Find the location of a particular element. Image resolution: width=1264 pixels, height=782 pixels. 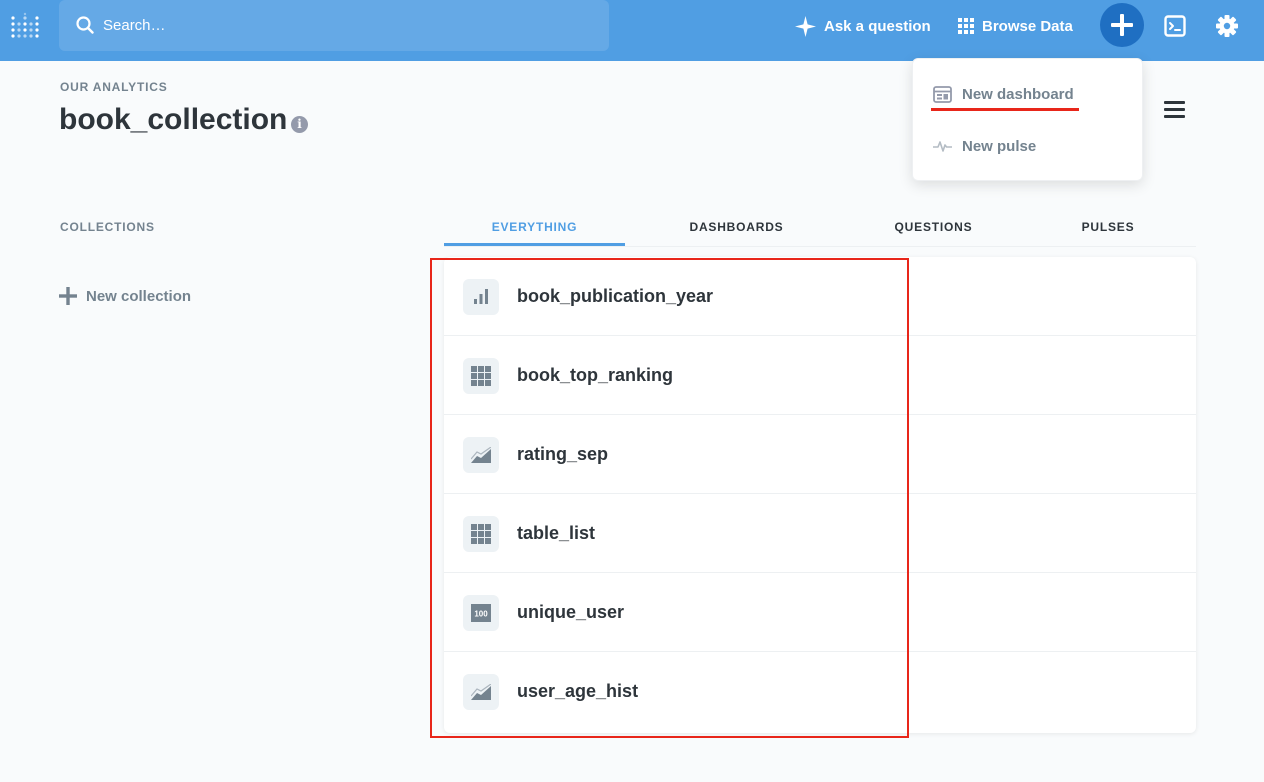

settings-button is located at coordinates (1227, 26).